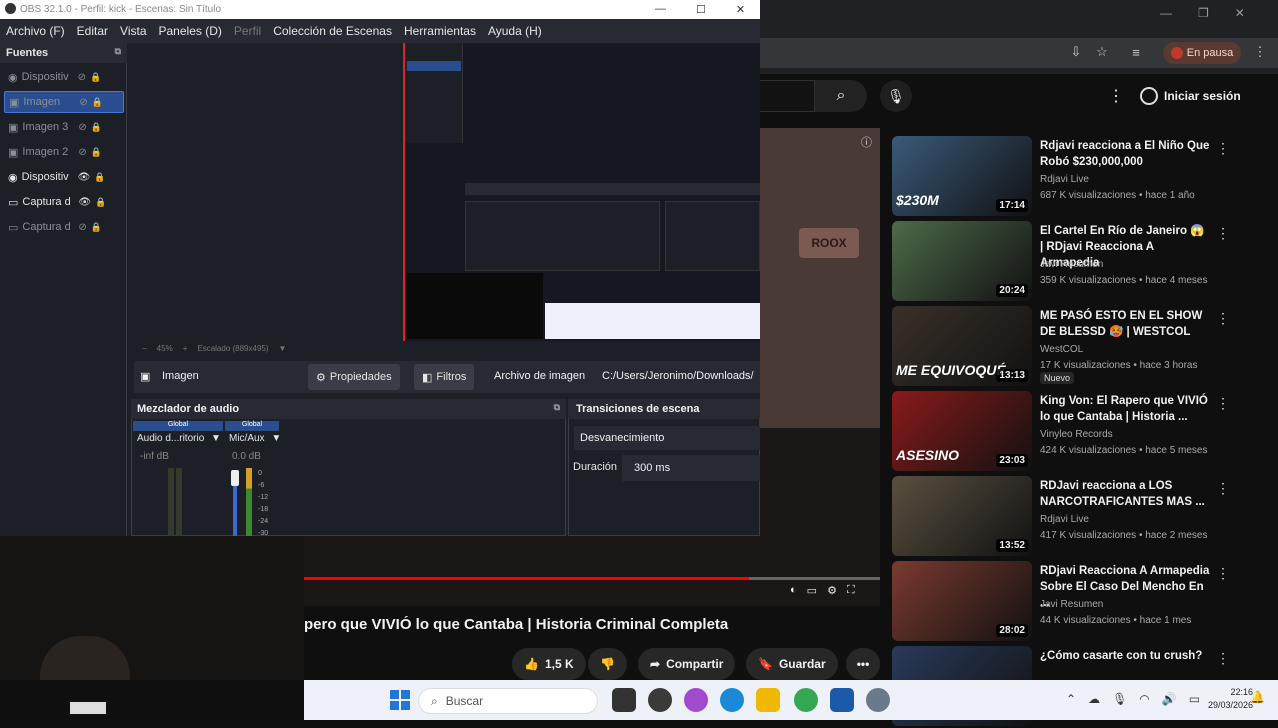 The height and width of the screenshot is (728, 1278). I want to click on settings-more-icon: ⋮, so click(1116, 96).